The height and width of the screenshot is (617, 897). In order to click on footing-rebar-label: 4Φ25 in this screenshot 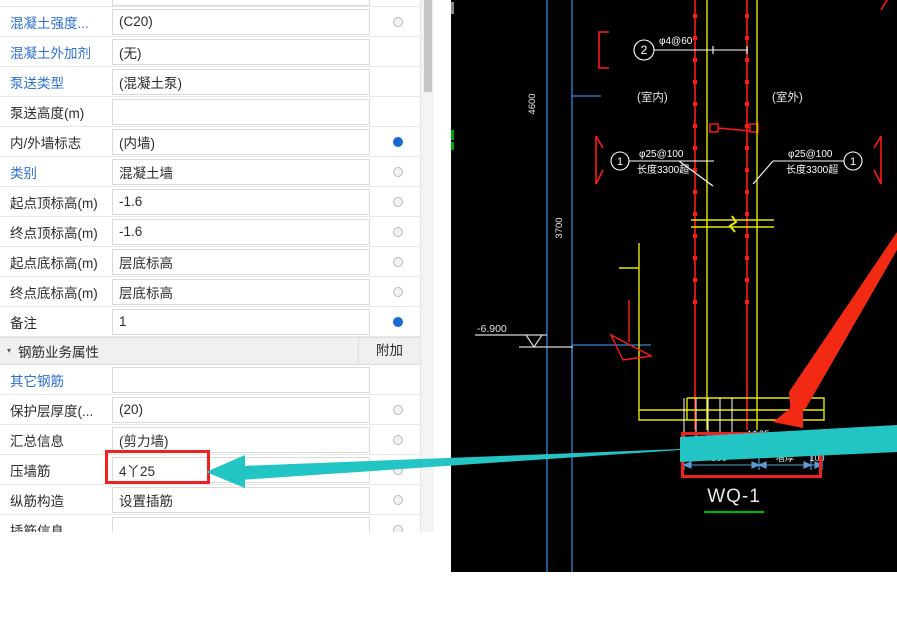, I will do `click(757, 434)`.